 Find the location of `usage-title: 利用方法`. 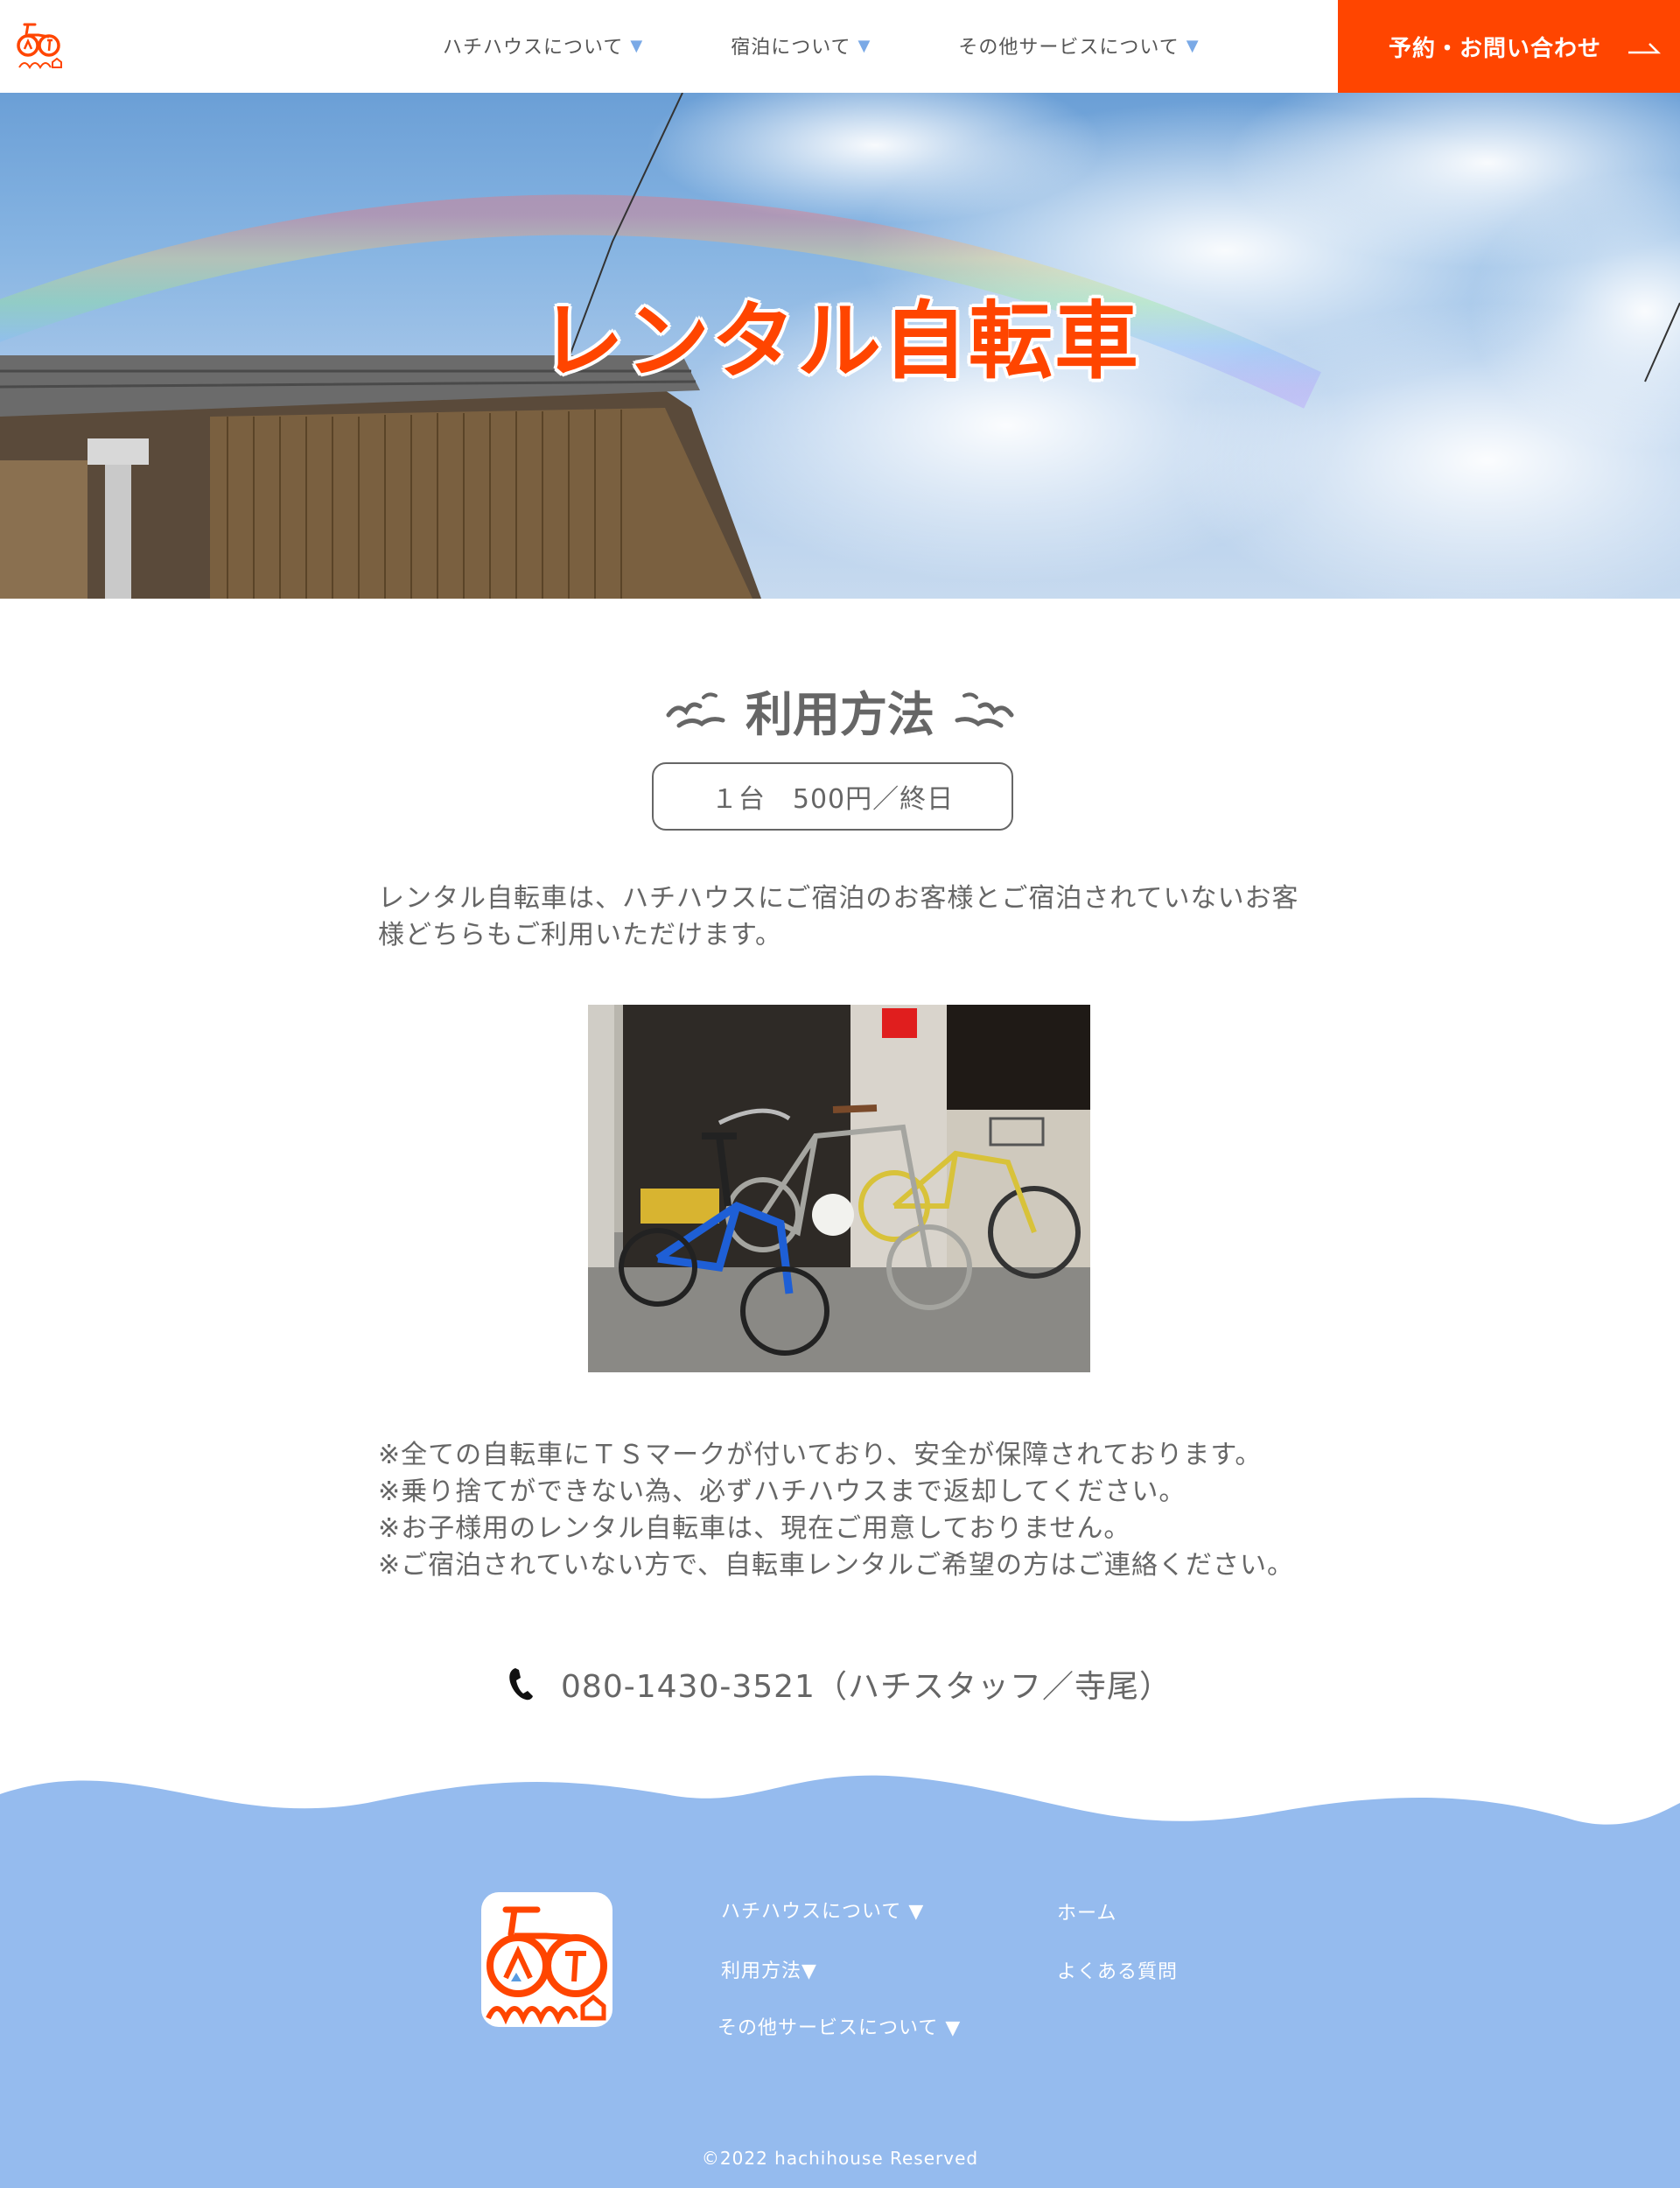

usage-title: 利用方法 is located at coordinates (840, 714).